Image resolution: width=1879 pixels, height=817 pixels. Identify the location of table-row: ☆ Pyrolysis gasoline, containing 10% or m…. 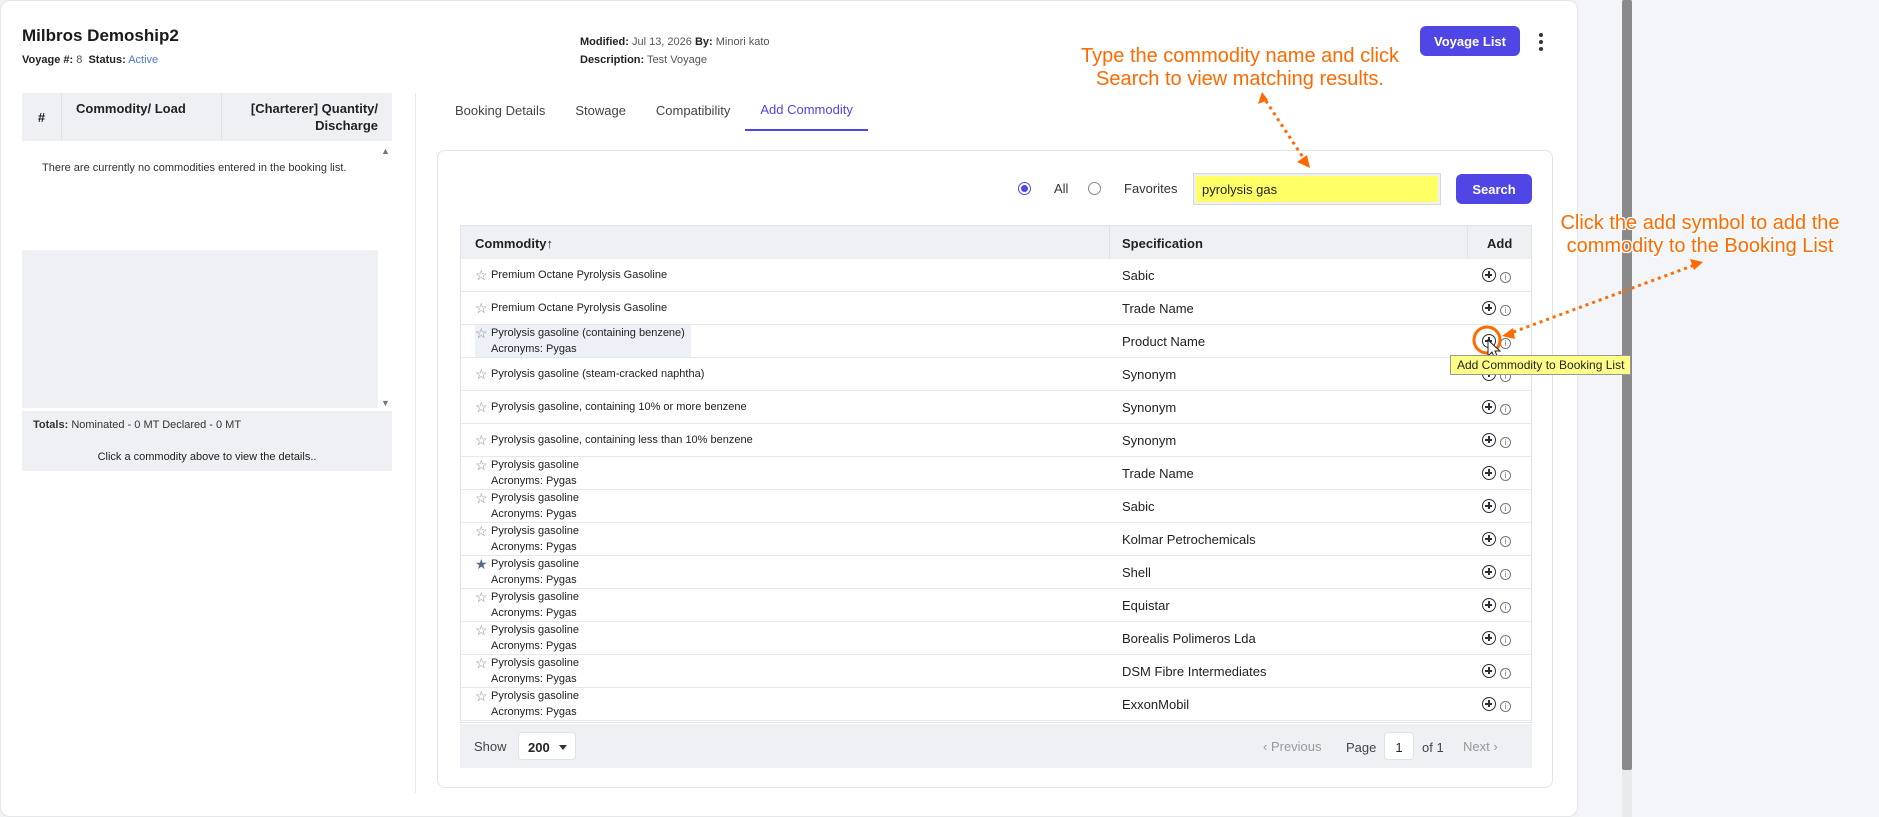
(996, 407).